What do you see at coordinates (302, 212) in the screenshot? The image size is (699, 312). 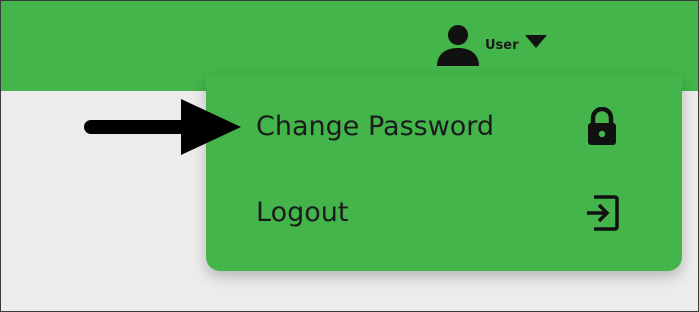 I see `logout-label: Logout` at bounding box center [302, 212].